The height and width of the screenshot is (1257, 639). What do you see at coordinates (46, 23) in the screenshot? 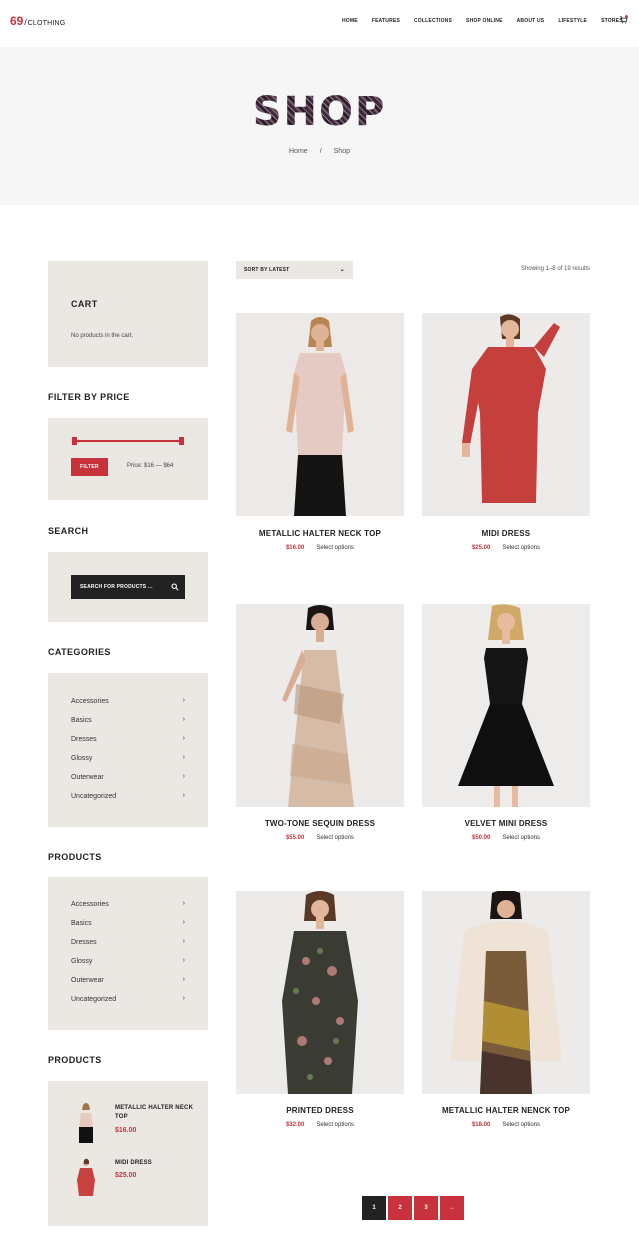
I see `logo-text: CLOTHING` at bounding box center [46, 23].